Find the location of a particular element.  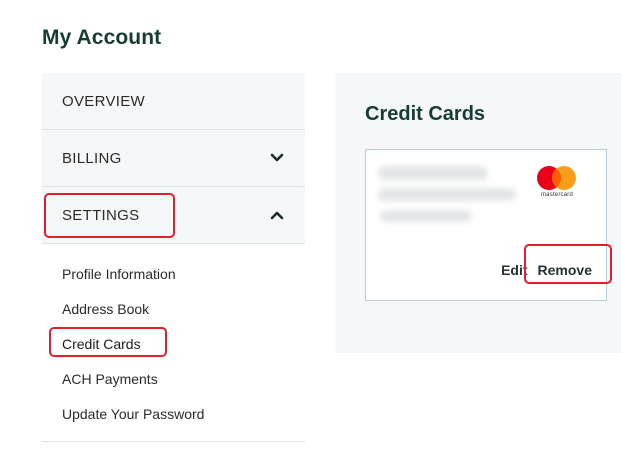

subnav-credit-cards: Credit Cards is located at coordinates (173, 343).